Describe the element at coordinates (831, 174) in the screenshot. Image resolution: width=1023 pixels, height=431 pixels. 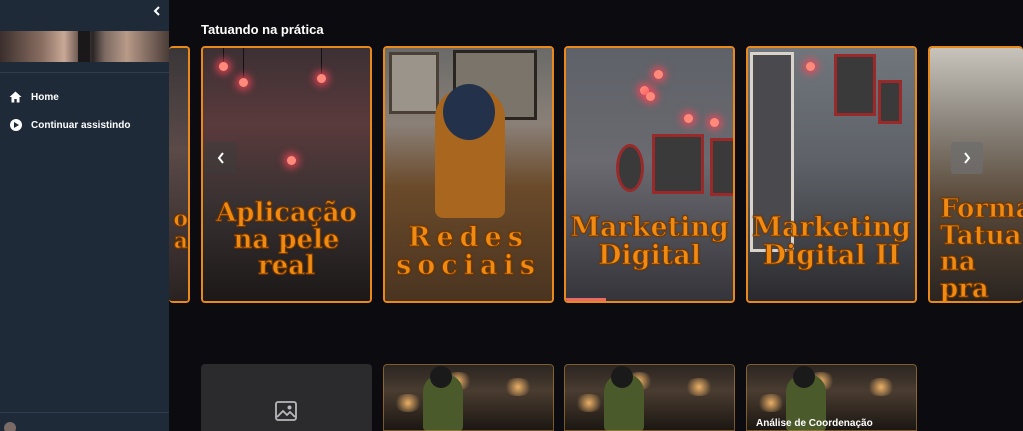
I see `course-card: Marketing Digital II` at that location.